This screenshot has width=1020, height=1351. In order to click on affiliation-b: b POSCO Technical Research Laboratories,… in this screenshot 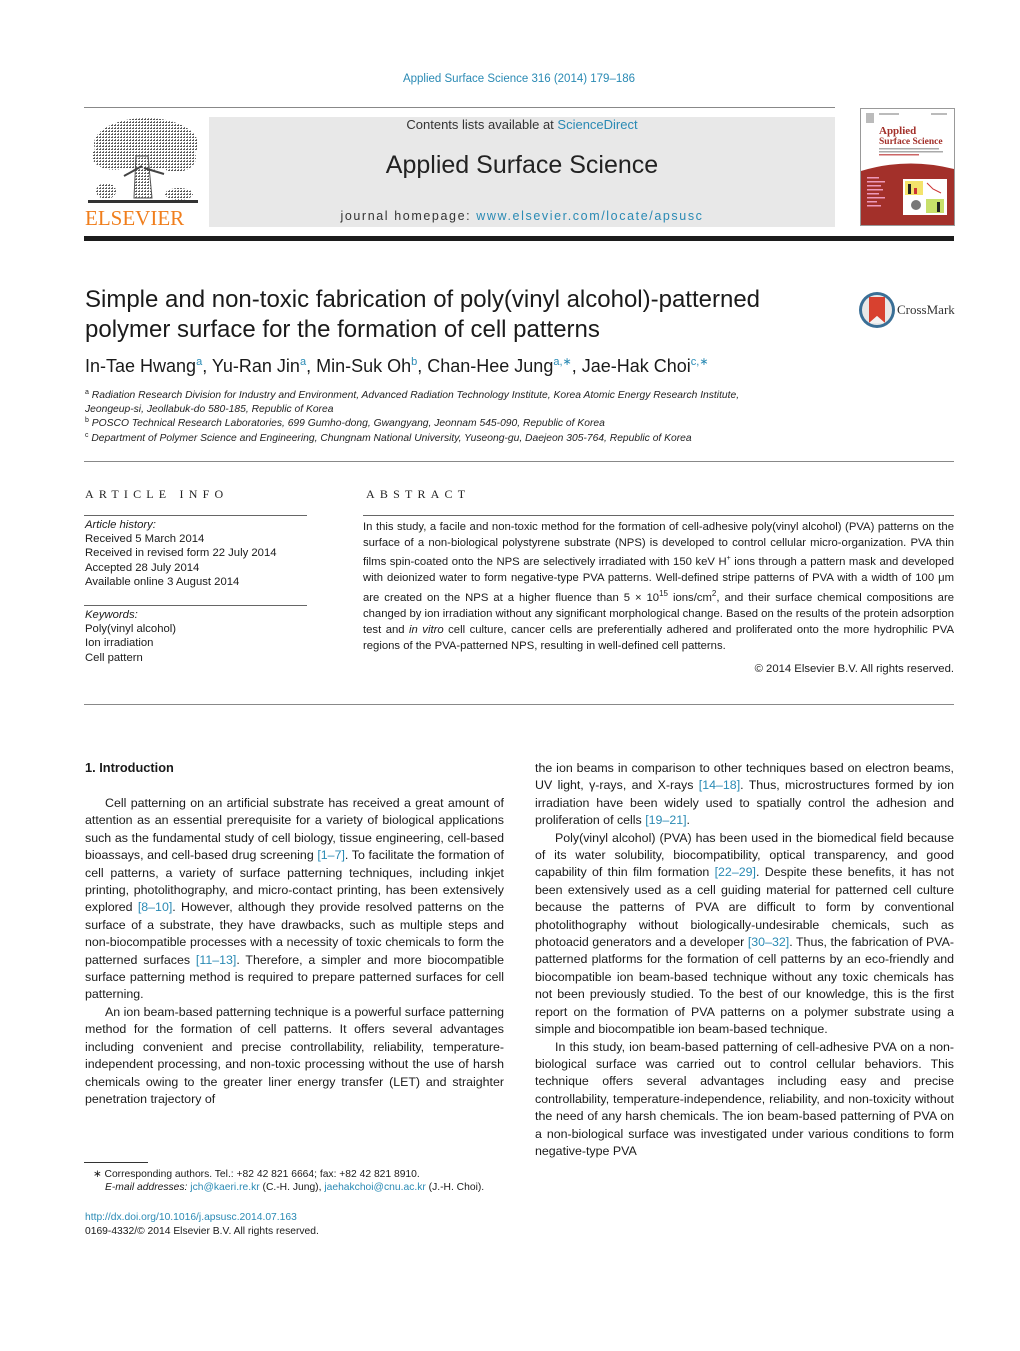, I will do `click(345, 423)`.